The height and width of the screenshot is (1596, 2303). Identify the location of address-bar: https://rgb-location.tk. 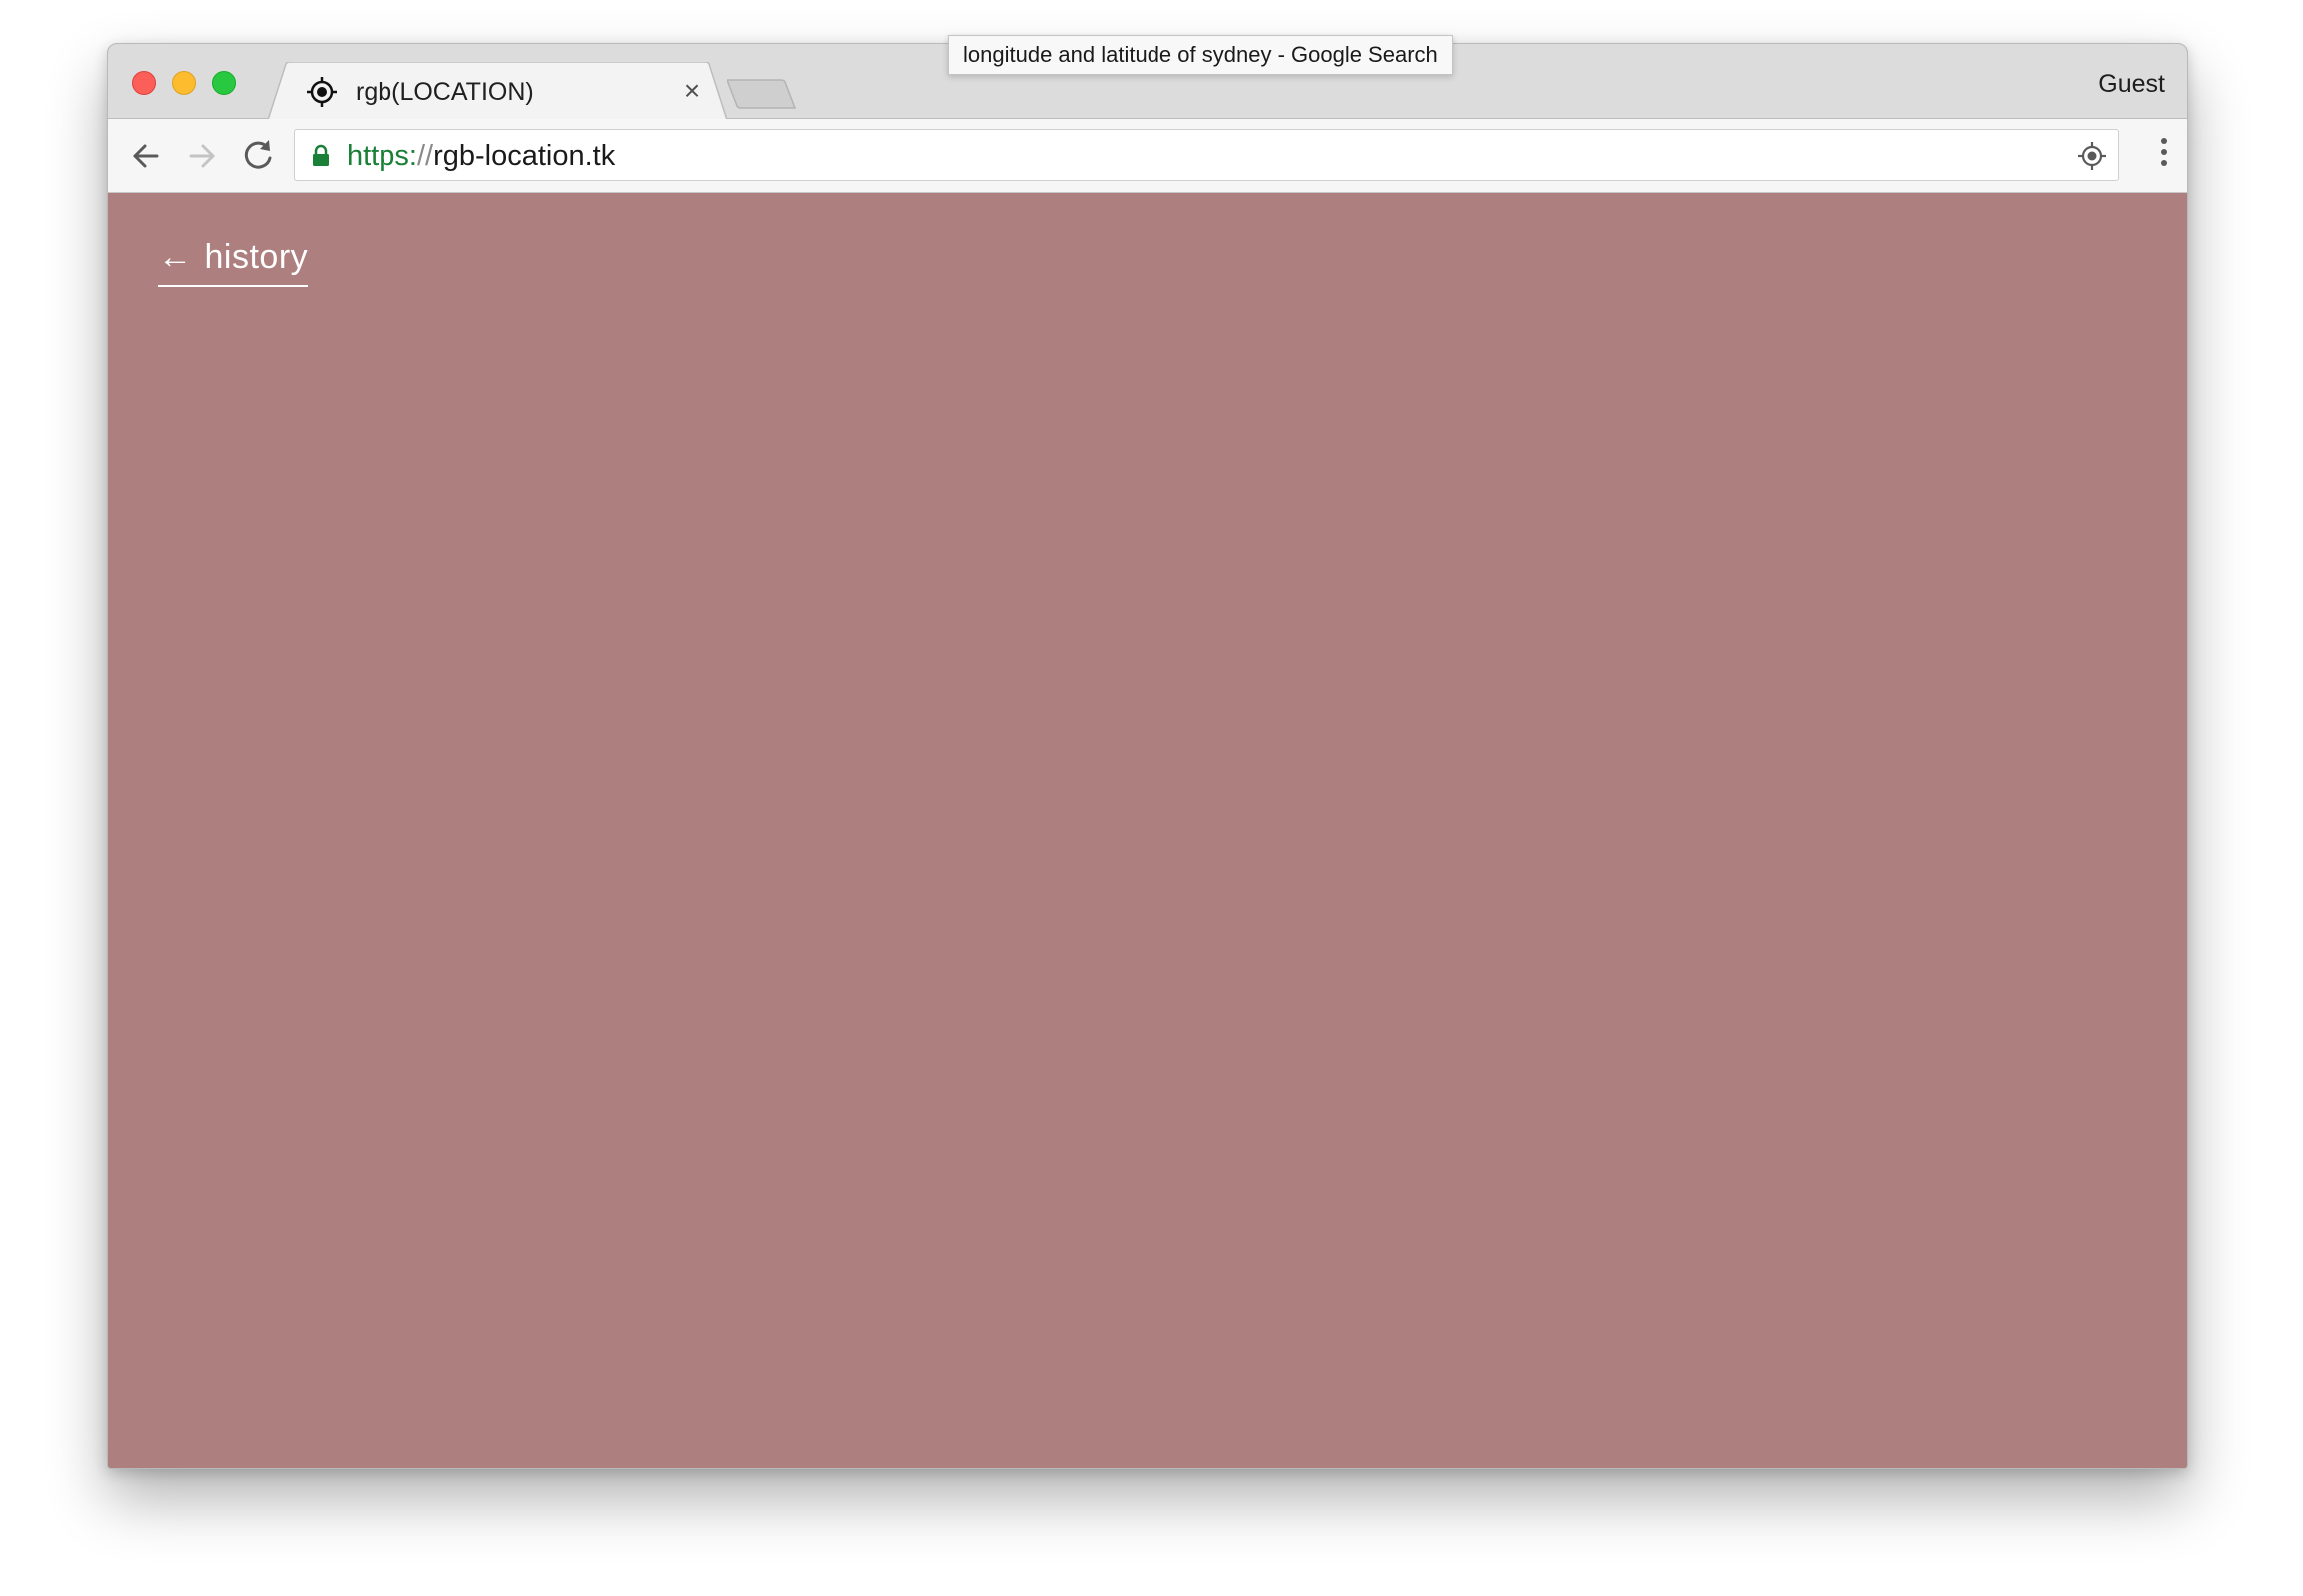
(1206, 155).